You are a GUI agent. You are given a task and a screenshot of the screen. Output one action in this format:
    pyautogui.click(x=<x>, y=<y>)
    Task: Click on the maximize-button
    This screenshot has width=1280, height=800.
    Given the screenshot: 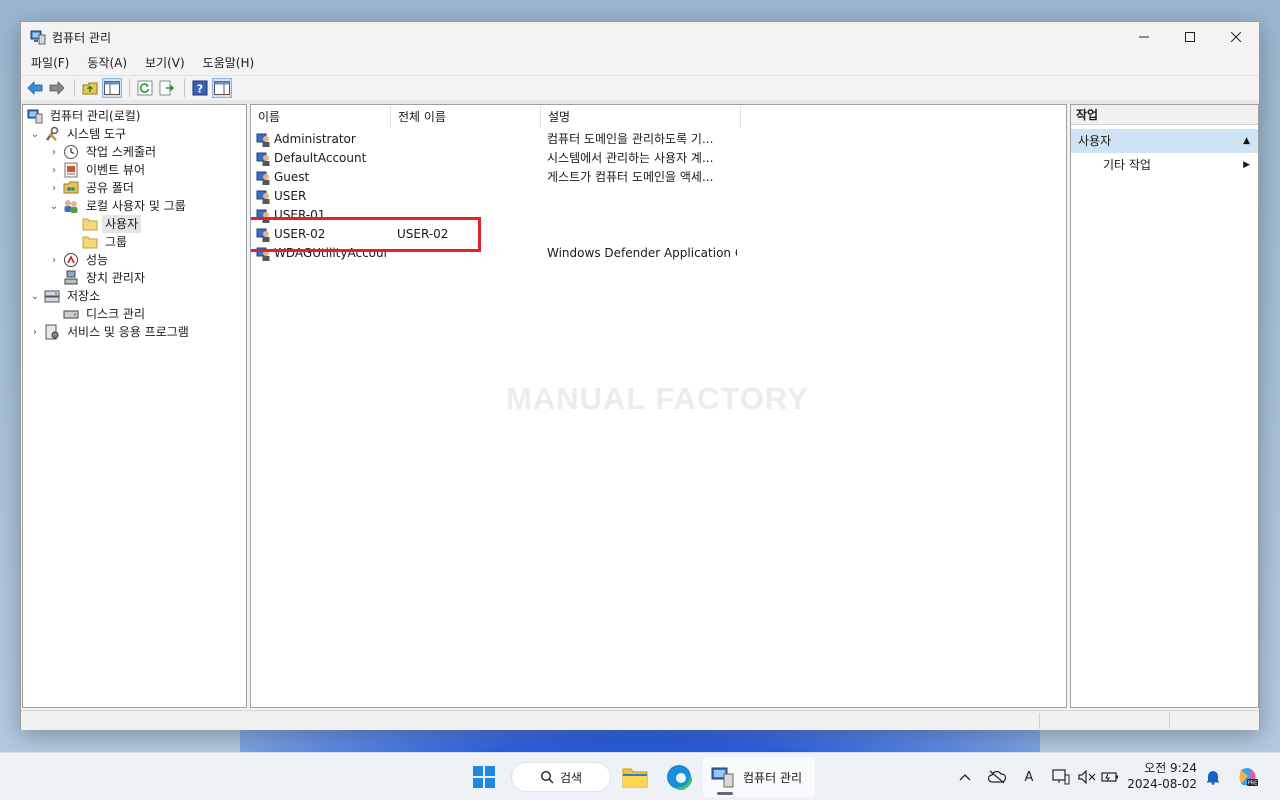 What is the action you would take?
    pyautogui.click(x=1190, y=37)
    